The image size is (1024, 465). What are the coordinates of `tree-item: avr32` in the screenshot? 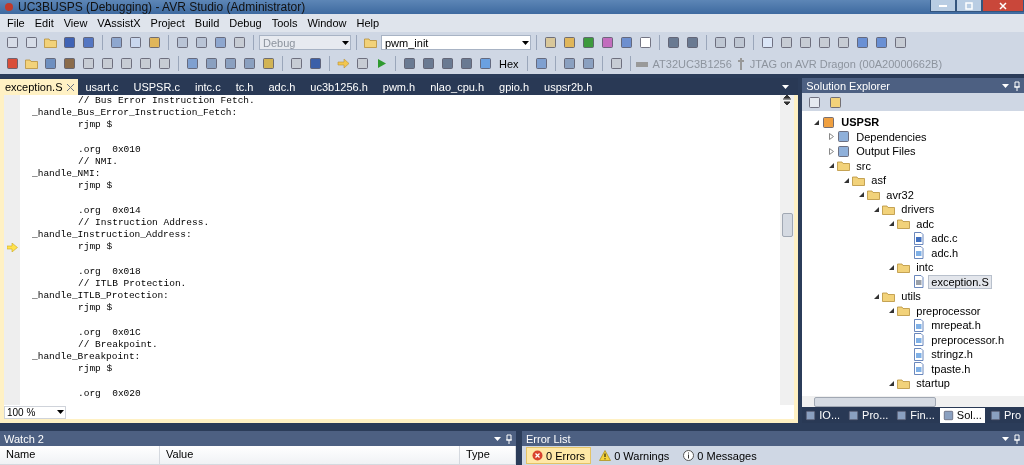 It's located at (900, 194).